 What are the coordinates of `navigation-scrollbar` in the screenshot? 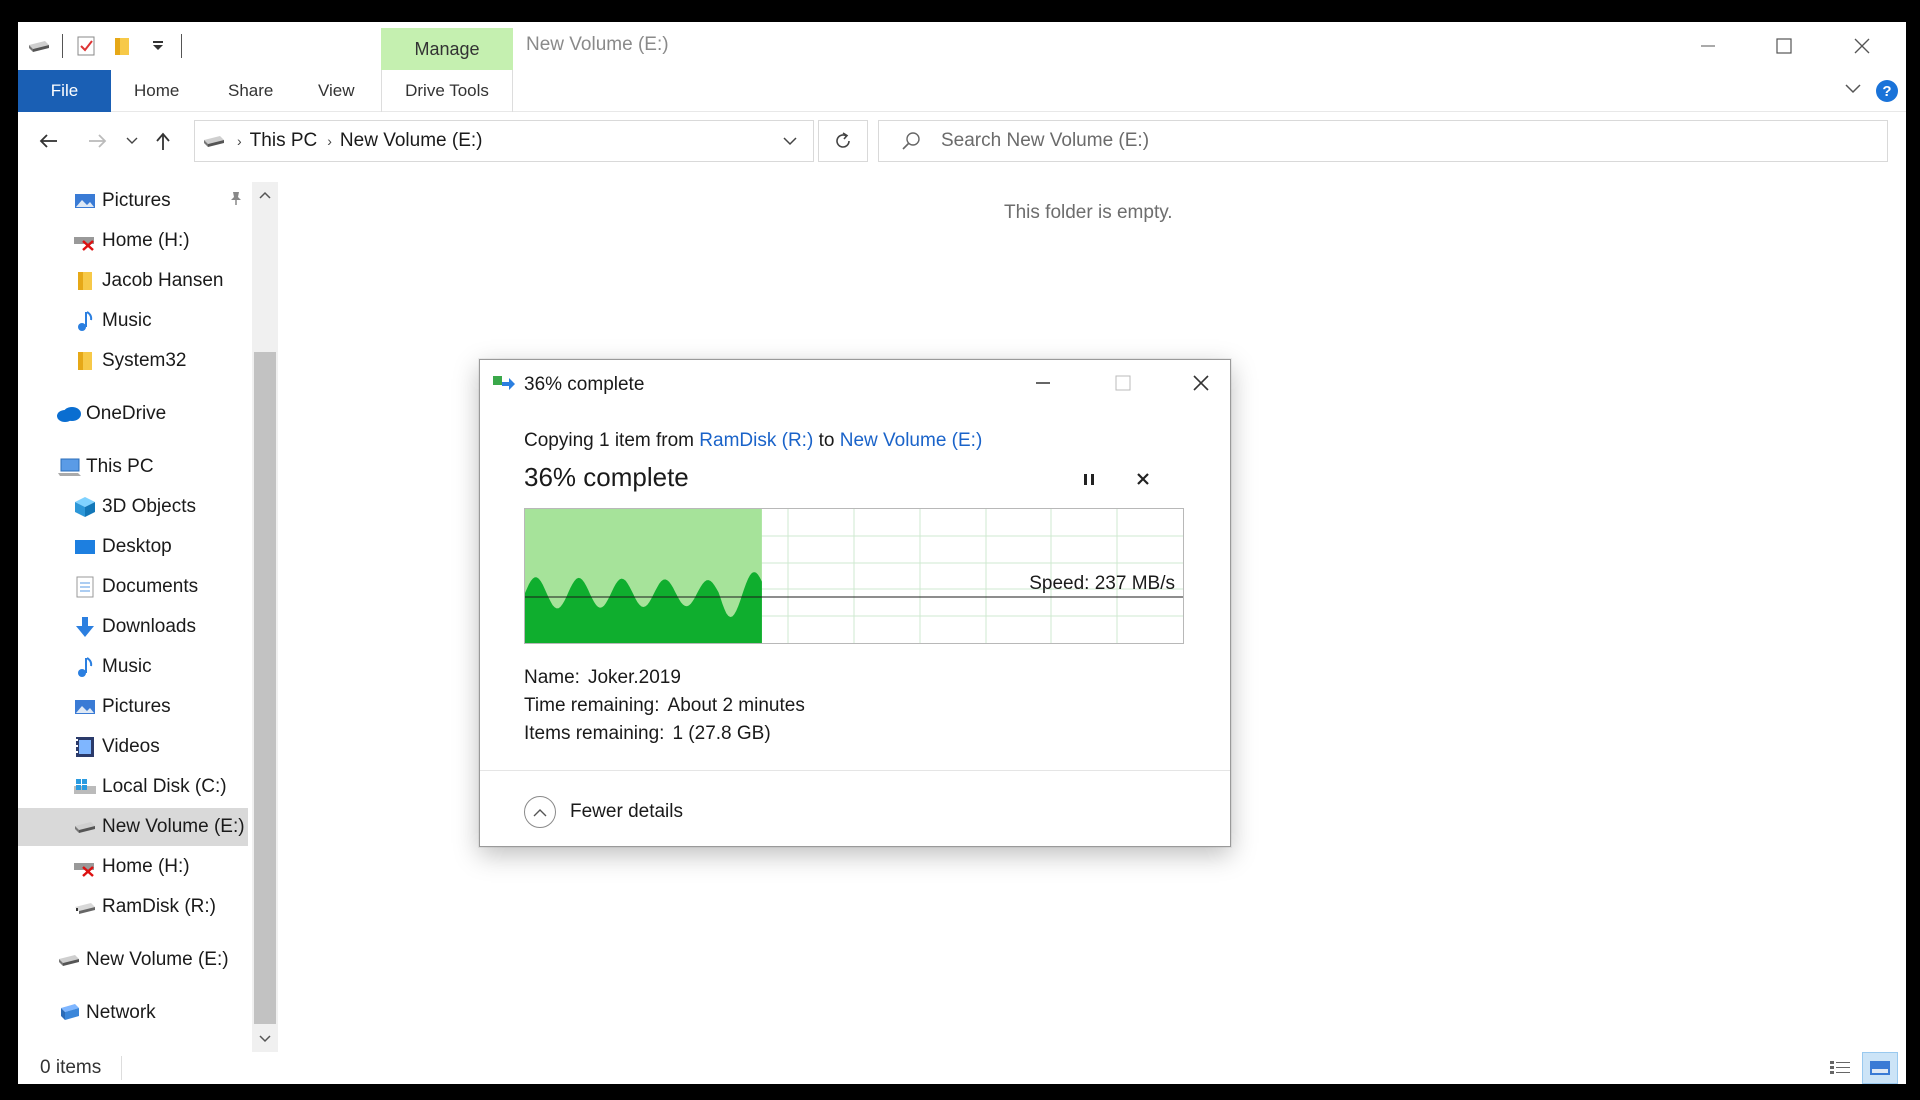 It's located at (265, 617).